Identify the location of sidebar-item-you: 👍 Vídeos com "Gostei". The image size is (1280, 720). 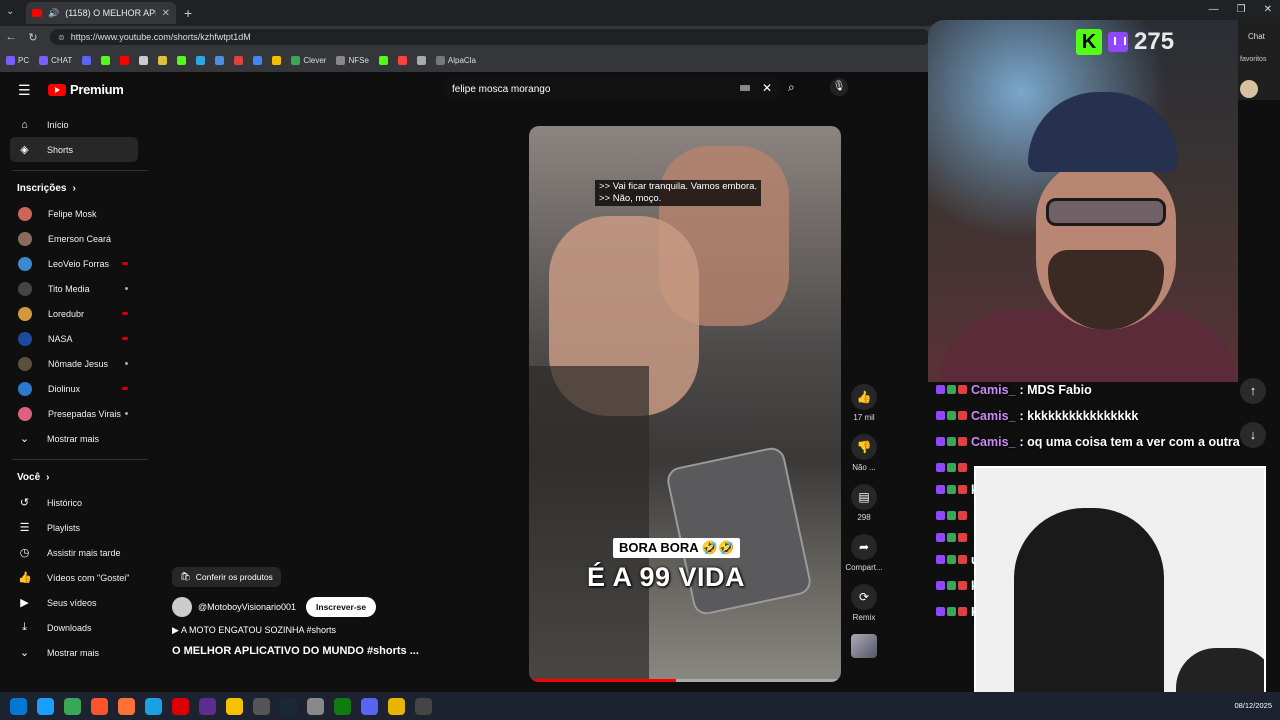
(75, 577).